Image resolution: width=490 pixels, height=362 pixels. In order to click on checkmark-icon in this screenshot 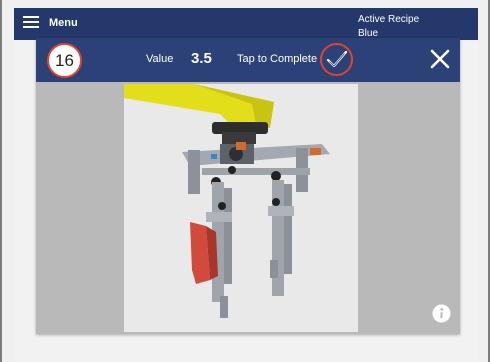, I will do `click(337, 59)`.